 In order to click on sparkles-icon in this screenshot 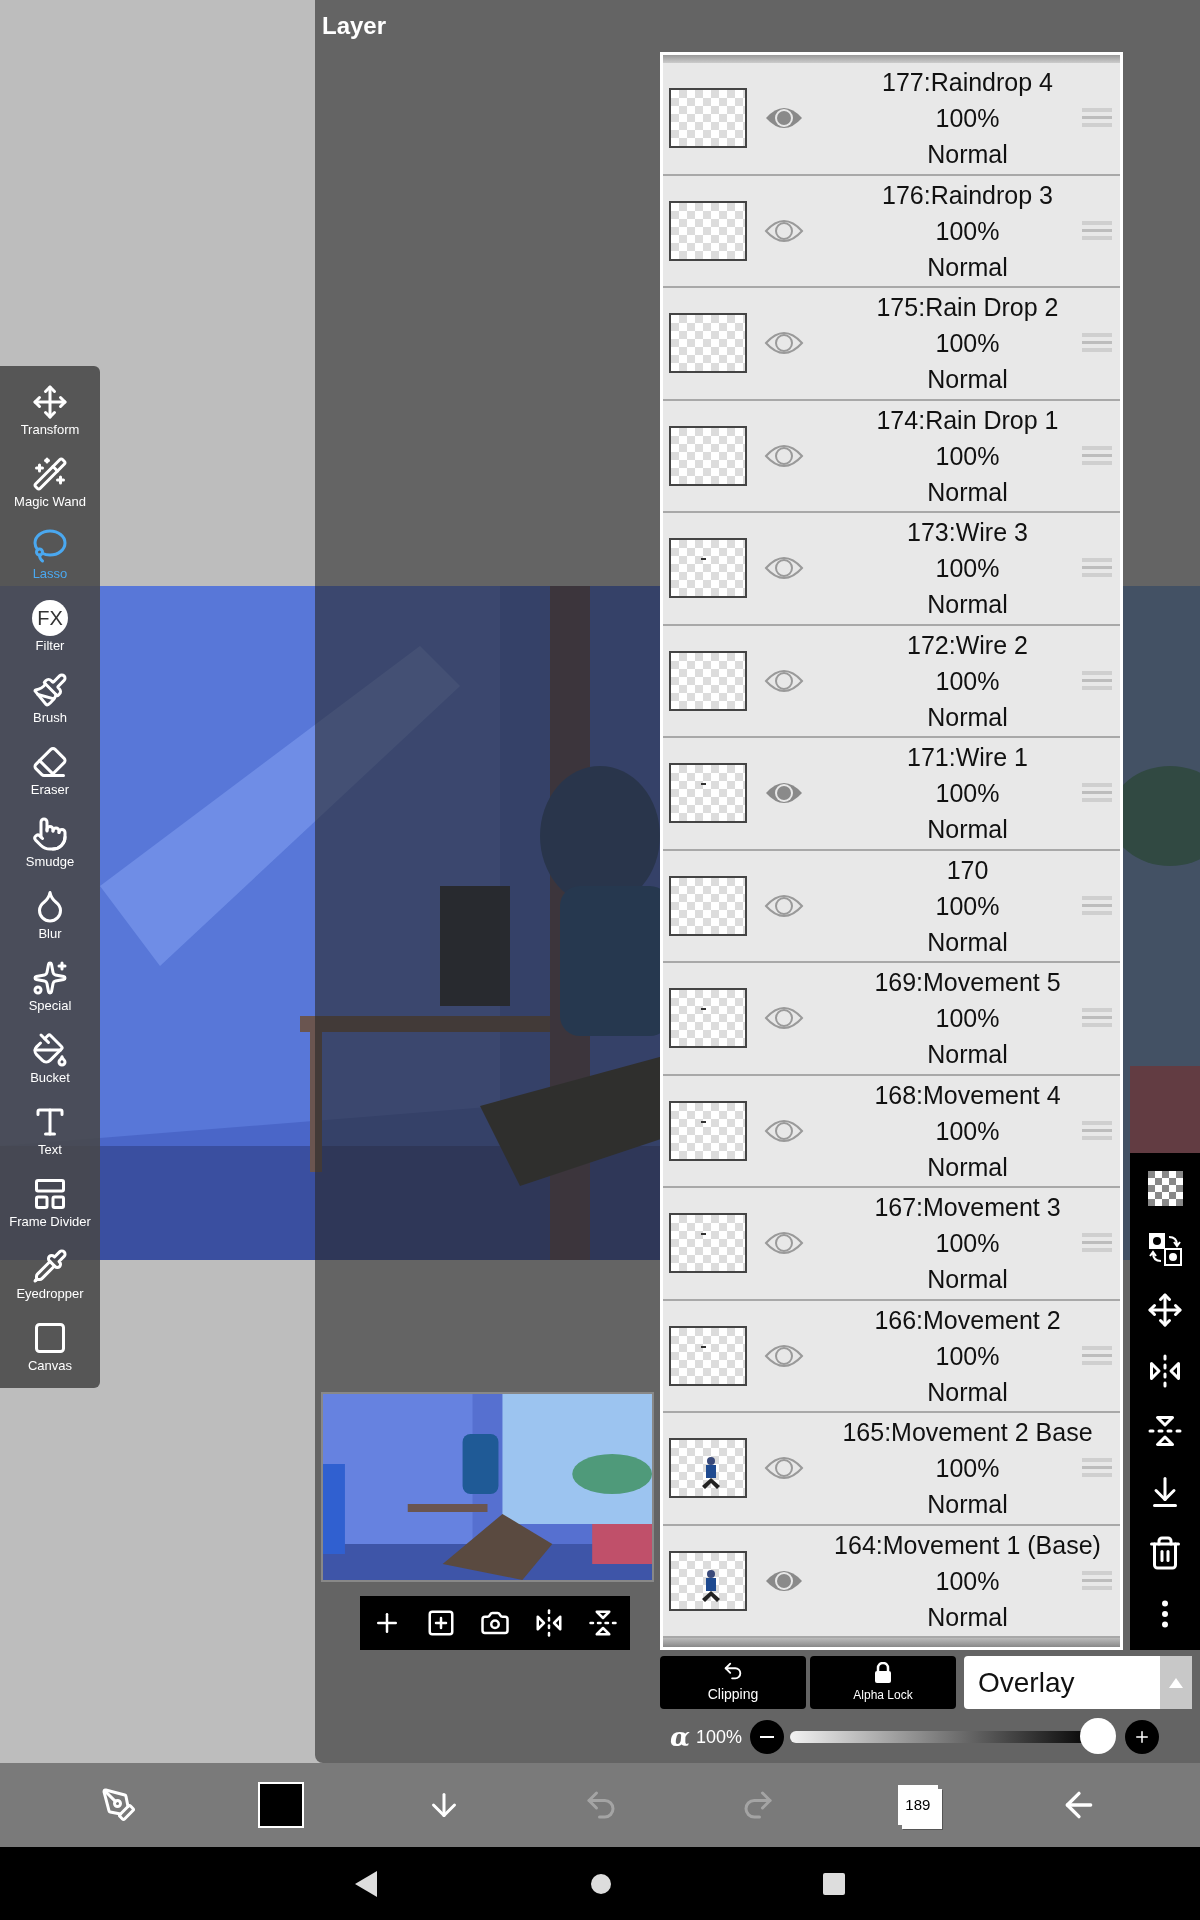, I will do `click(50, 978)`.